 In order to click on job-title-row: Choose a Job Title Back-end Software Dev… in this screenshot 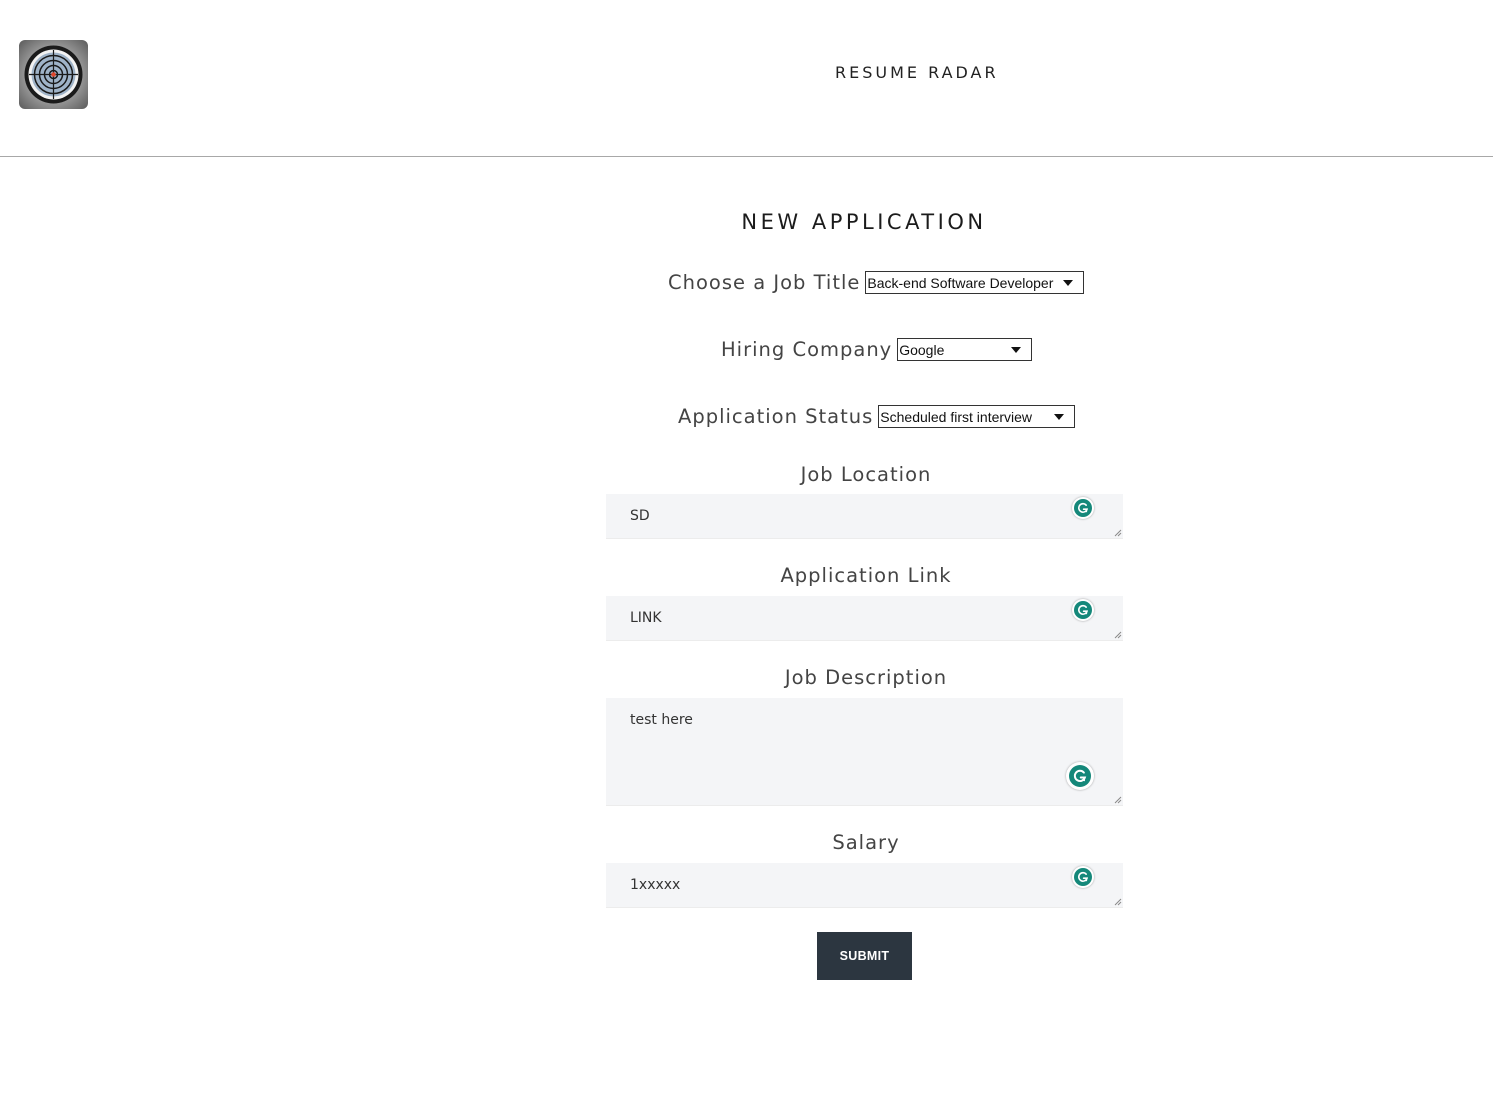, I will do `click(876, 282)`.